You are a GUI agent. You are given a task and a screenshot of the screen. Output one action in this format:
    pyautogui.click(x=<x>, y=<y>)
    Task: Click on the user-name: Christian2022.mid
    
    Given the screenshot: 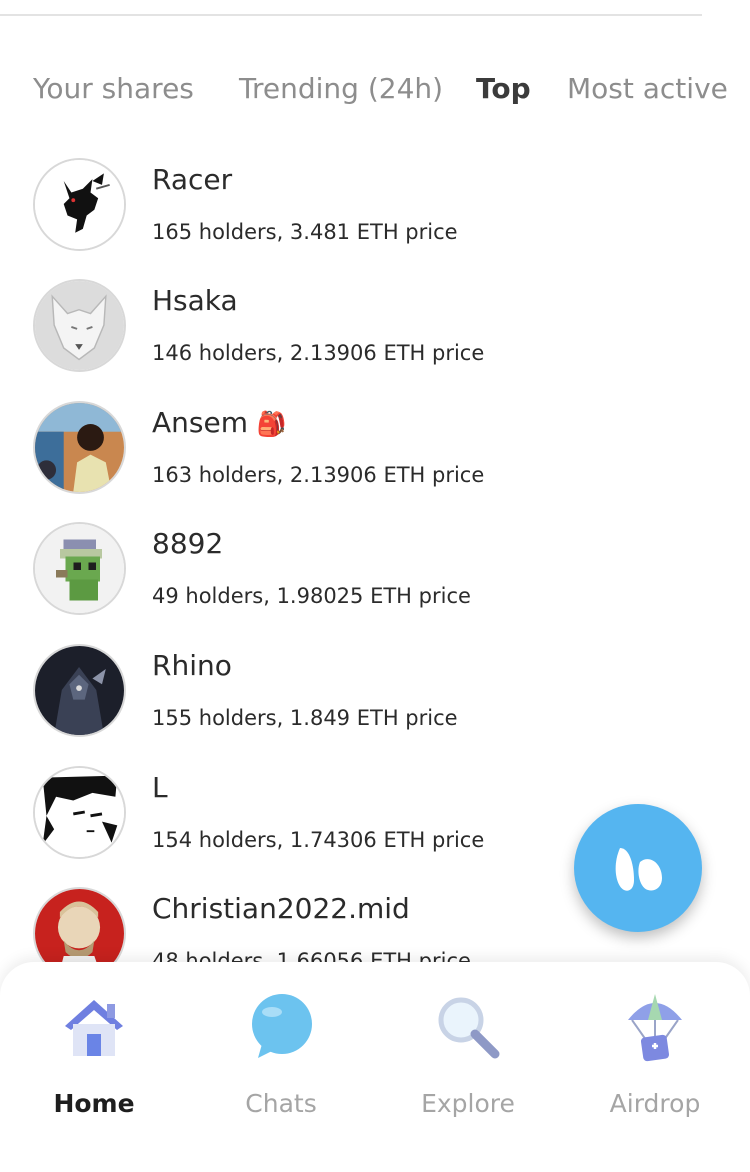 What is the action you would take?
    pyautogui.click(x=281, y=908)
    